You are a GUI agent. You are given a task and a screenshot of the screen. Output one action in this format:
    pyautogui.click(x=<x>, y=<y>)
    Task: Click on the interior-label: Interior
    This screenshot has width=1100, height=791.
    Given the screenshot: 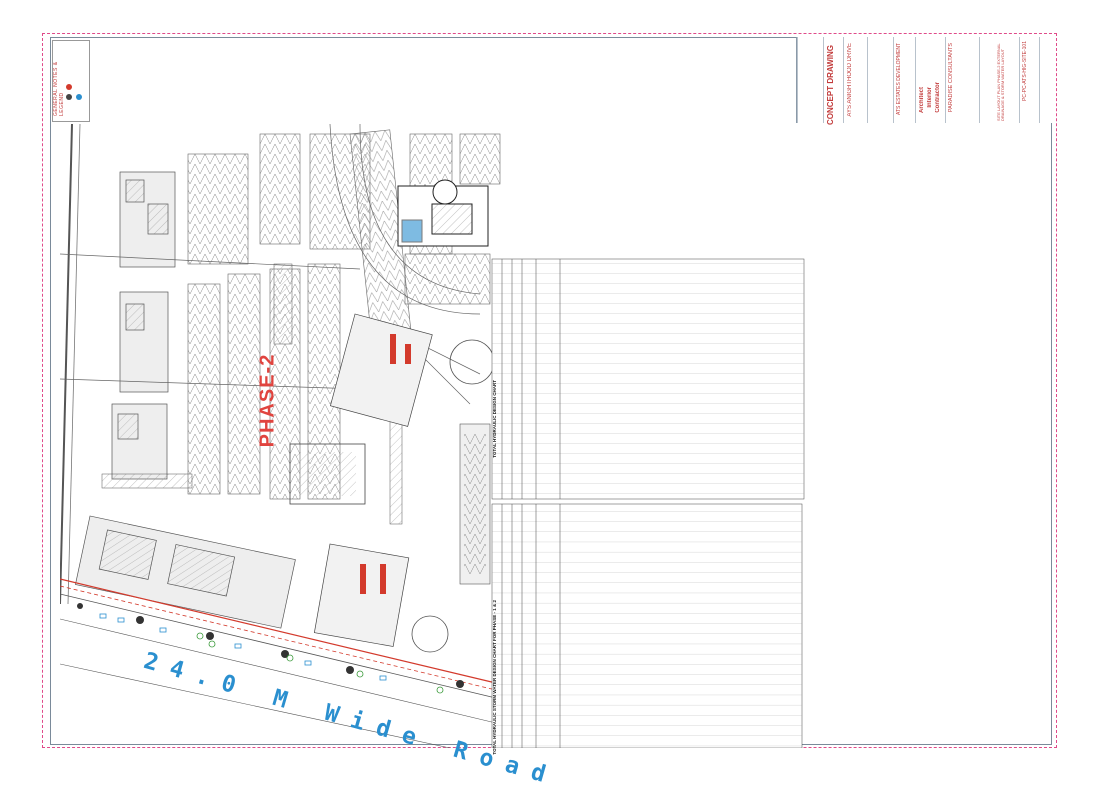 What is the action you would take?
    pyautogui.click(x=930, y=97)
    